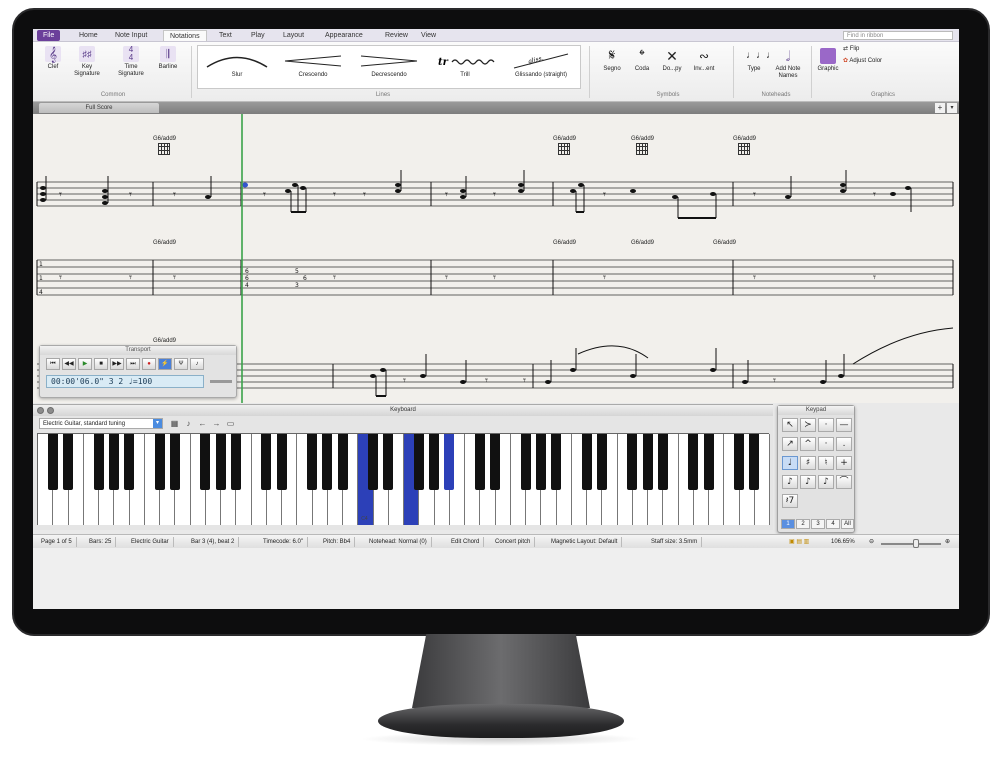 This screenshot has height=757, width=1002. What do you see at coordinates (49, 35) in the screenshot?
I see `tab-file: File` at bounding box center [49, 35].